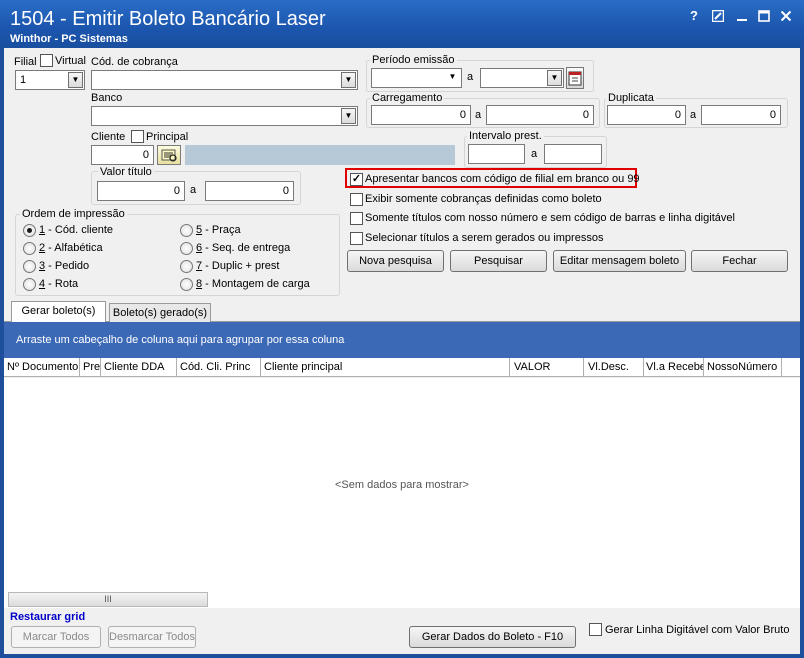 The height and width of the screenshot is (658, 804). What do you see at coordinates (741, 115) in the screenshot?
I see `duplicata-ate-input: 0` at bounding box center [741, 115].